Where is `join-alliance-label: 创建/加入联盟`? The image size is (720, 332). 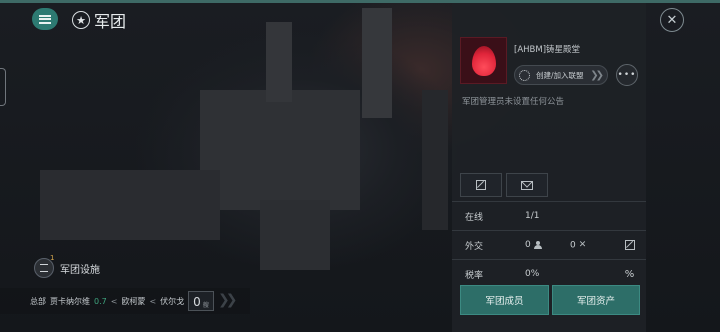
join-alliance-label: 创建/加入联盟 is located at coordinates (560, 75).